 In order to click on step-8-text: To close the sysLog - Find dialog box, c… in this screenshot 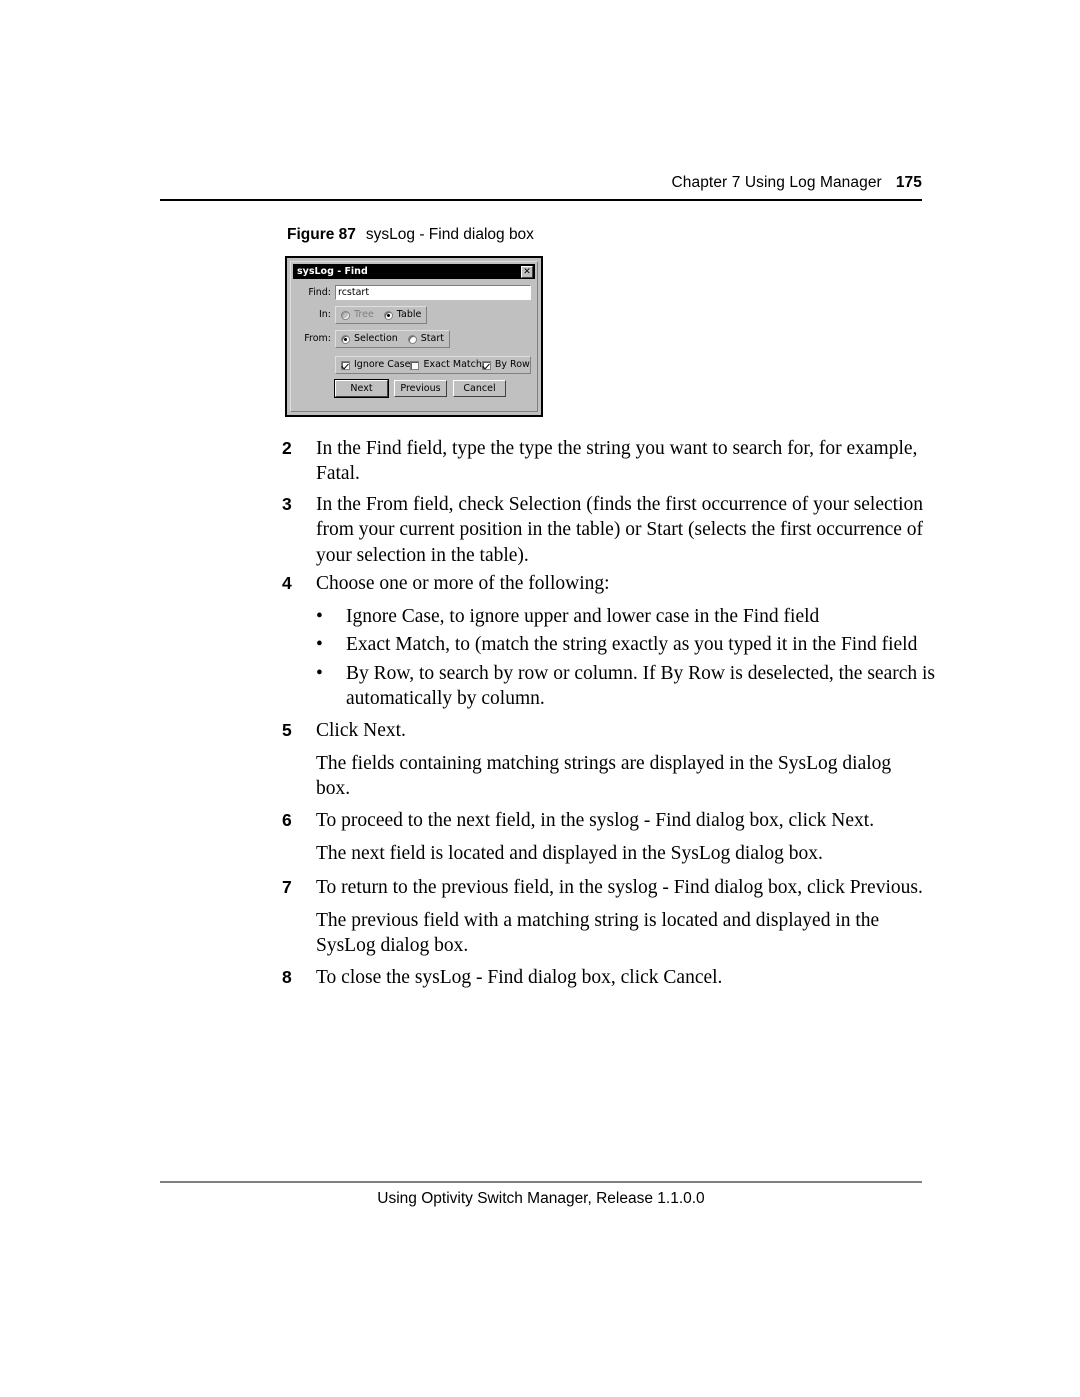, I will do `click(519, 977)`.